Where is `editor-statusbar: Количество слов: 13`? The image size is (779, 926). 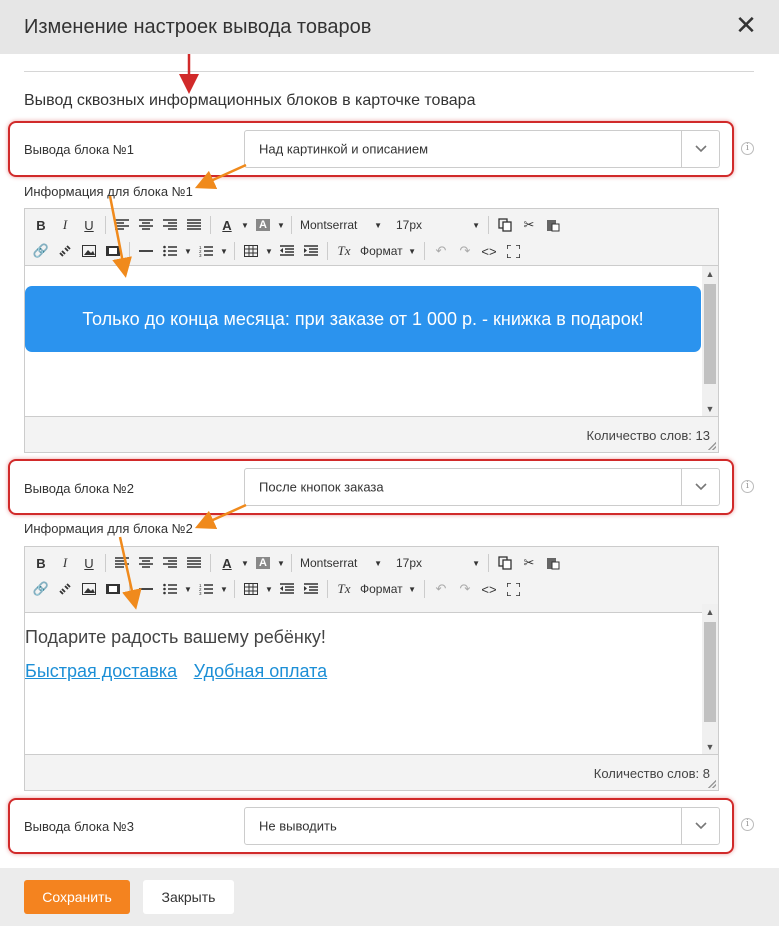
editor-statusbar: Количество слов: 13 is located at coordinates (371, 434).